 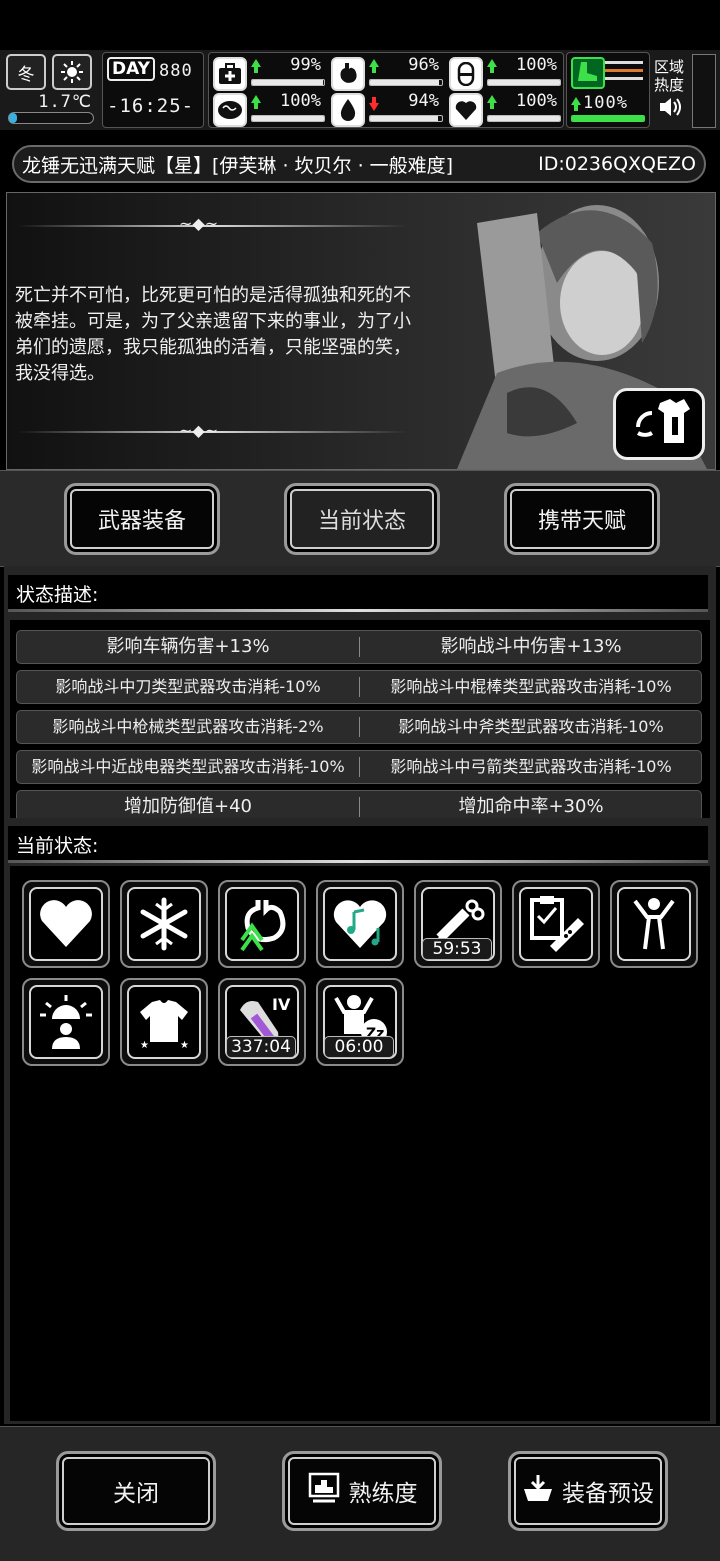 I want to click on character-id: ID:0236QXQEZO, so click(x=617, y=164).